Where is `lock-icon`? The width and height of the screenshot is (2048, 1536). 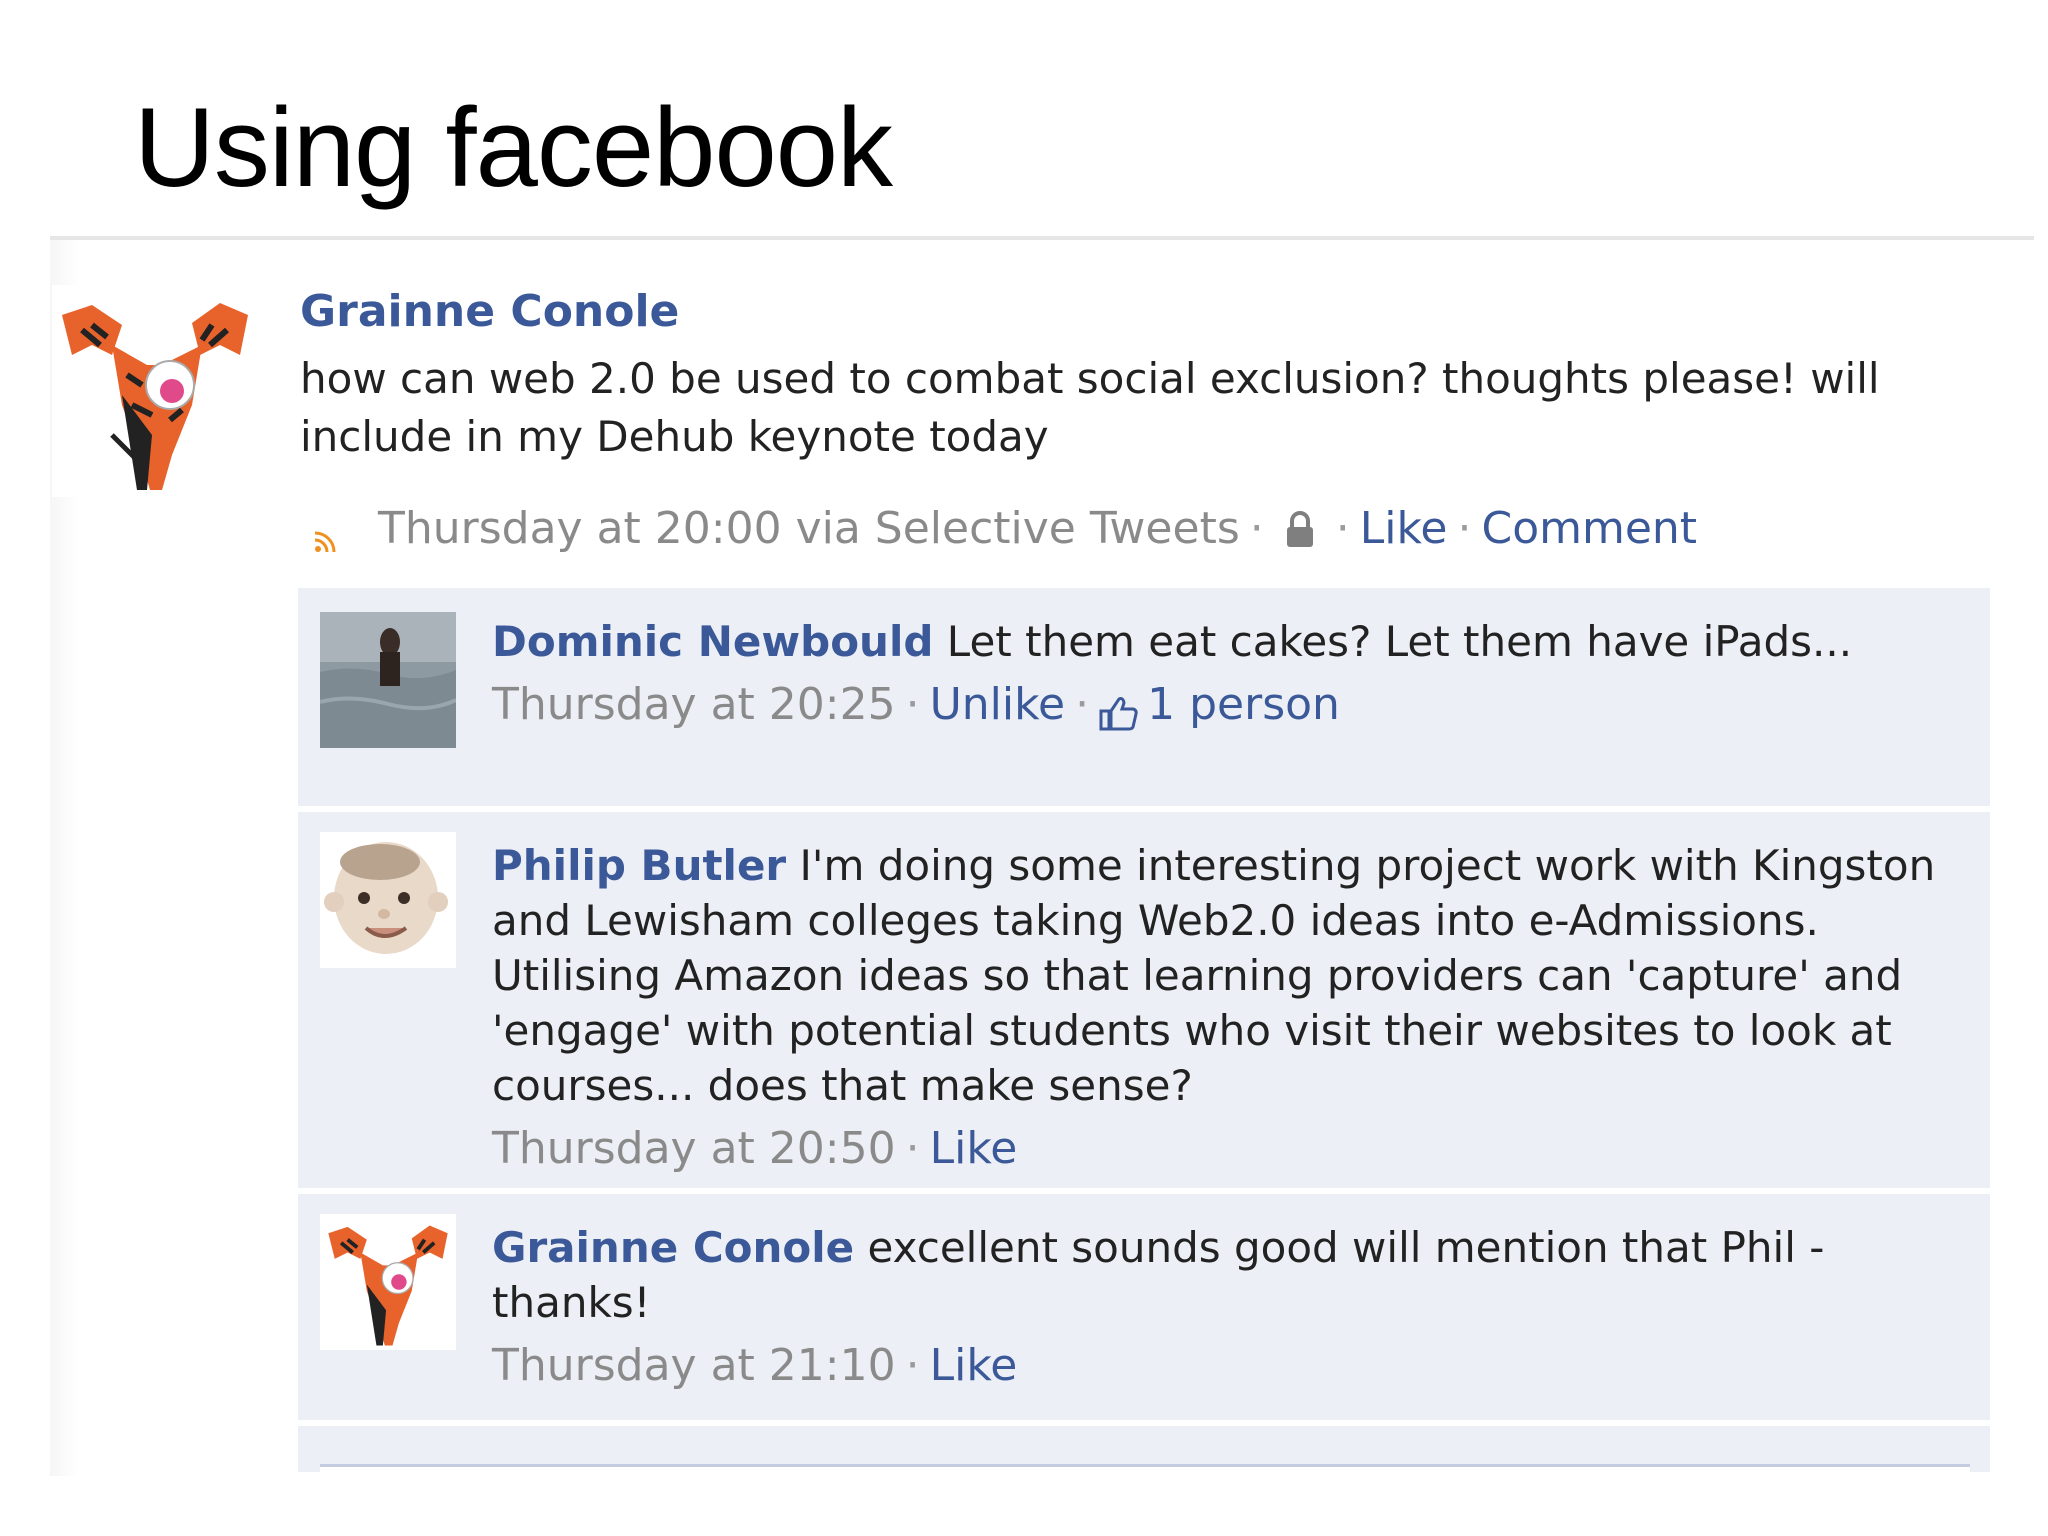 lock-icon is located at coordinates (1300, 528).